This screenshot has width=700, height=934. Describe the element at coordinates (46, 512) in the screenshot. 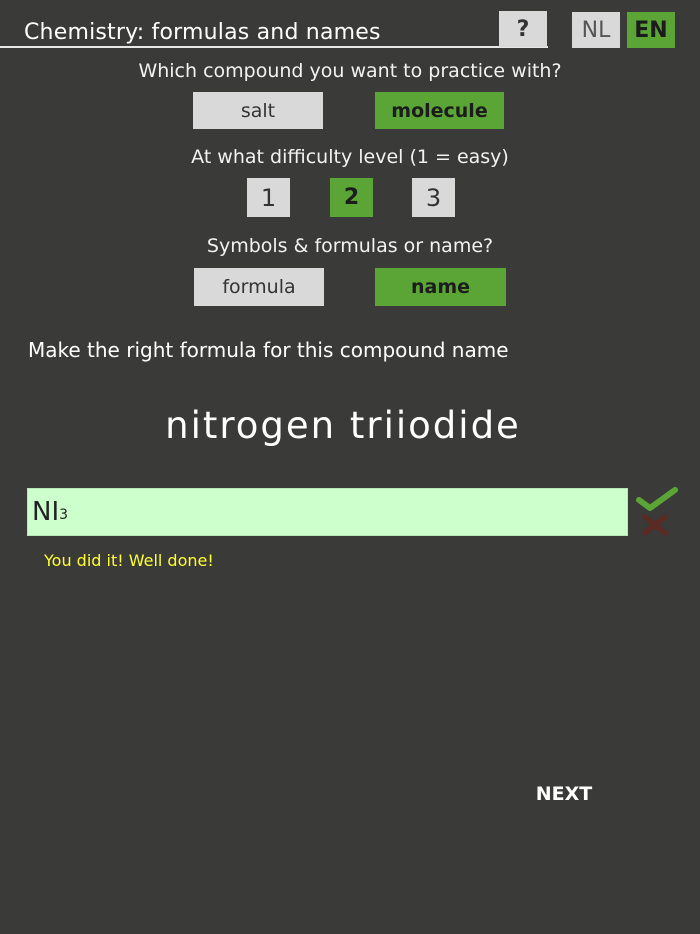

I see `answer-text: NI` at that location.